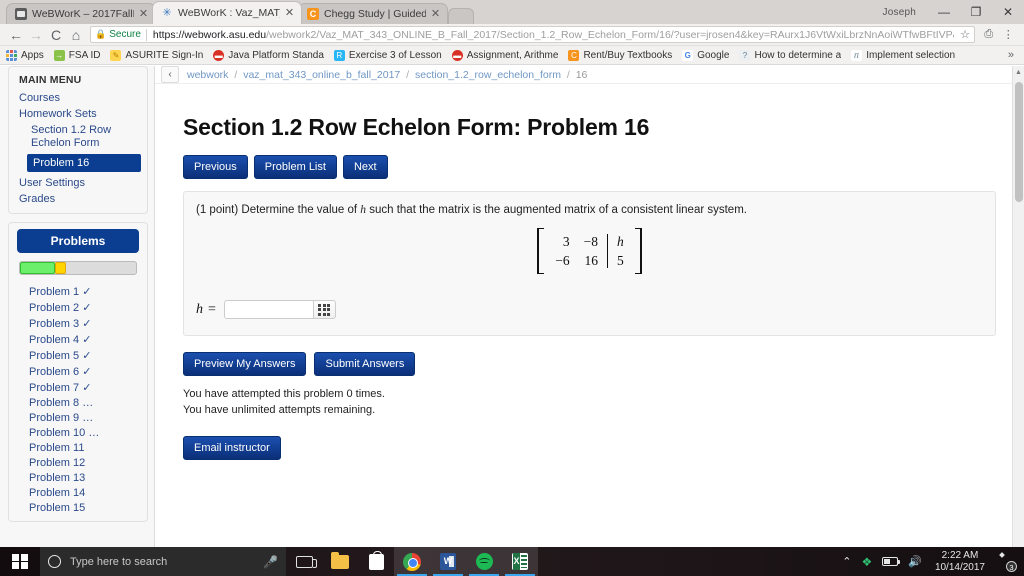 This screenshot has width=1024, height=576. Describe the element at coordinates (488, 75) in the screenshot. I see `breadcrumb-item-section: section_1.2_row_echelon_form` at that location.